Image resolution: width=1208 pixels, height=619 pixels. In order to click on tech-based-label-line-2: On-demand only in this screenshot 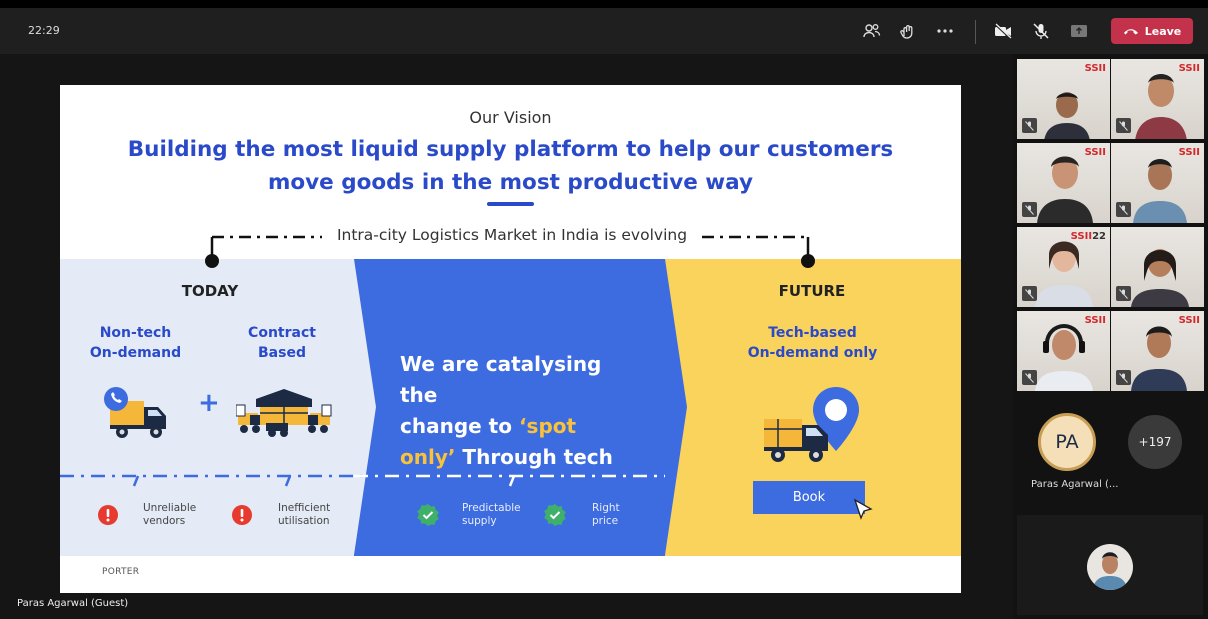, I will do `click(812, 353)`.